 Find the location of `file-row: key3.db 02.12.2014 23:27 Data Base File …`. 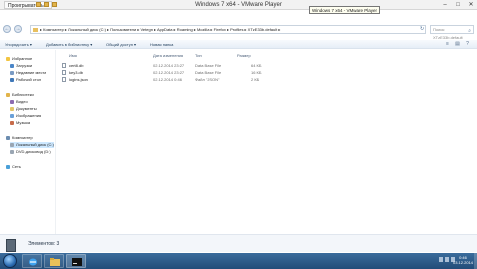

file-row: key3.db 02.12.2014 23:27 Data Base File … is located at coordinates (175, 72).